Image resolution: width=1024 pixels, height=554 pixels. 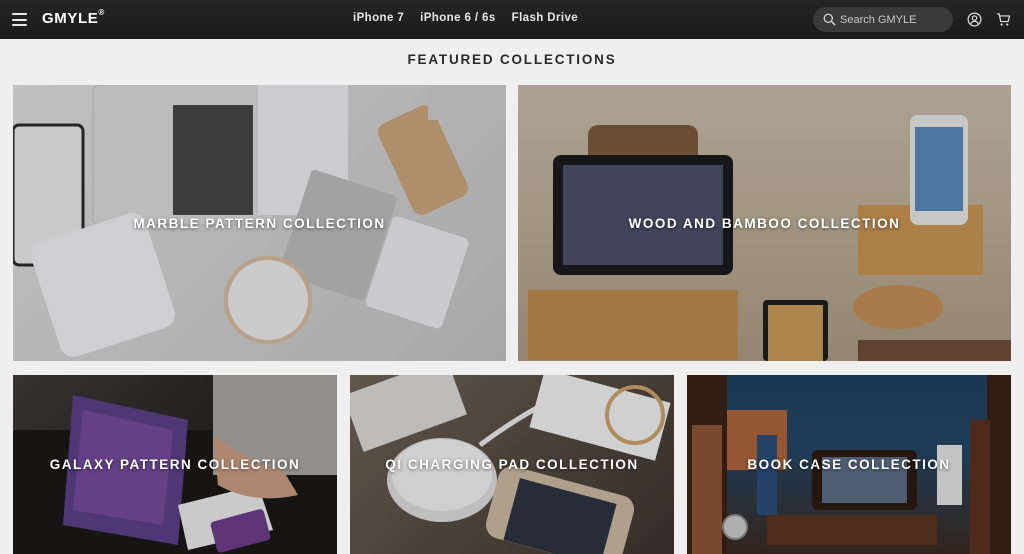 What do you see at coordinates (1003, 19) in the screenshot?
I see `cart-icon` at bounding box center [1003, 19].